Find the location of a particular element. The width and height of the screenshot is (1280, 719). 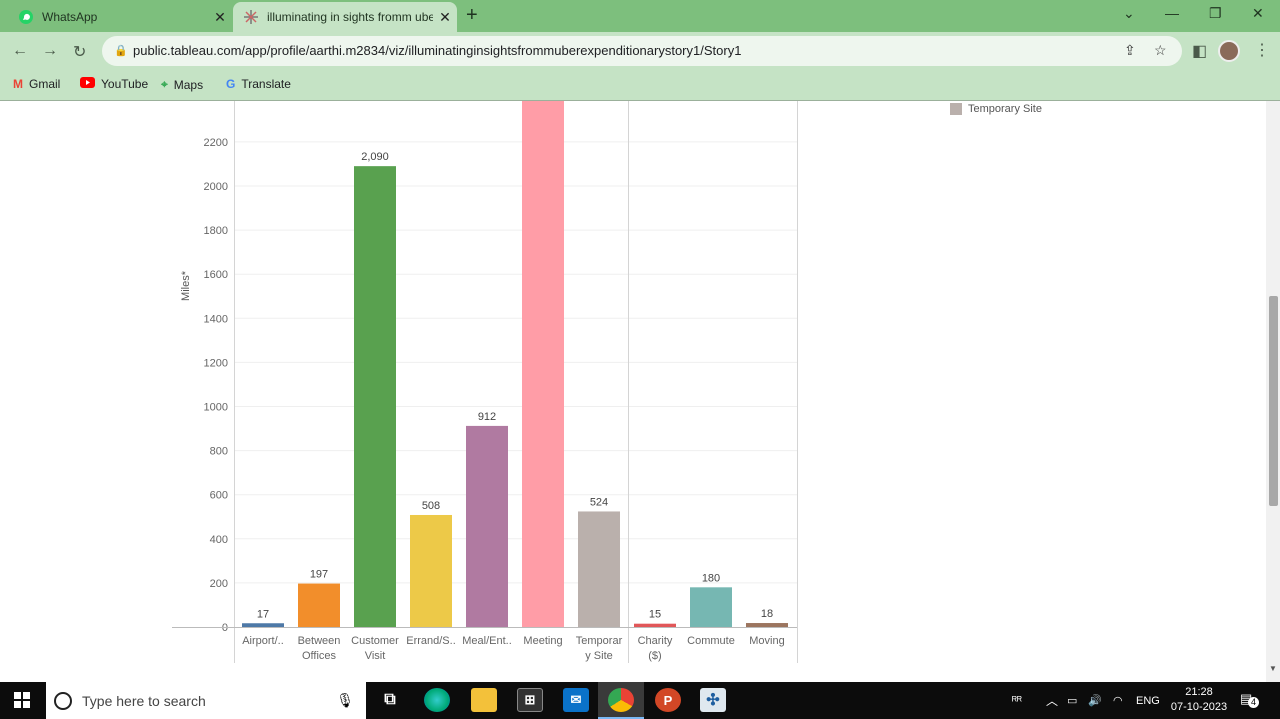

y-tick-label: 1800 is located at coordinates (216, 231).